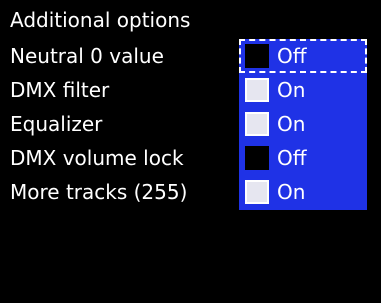  I want to click on option-label-equalizer: Equalizer, so click(56, 124).